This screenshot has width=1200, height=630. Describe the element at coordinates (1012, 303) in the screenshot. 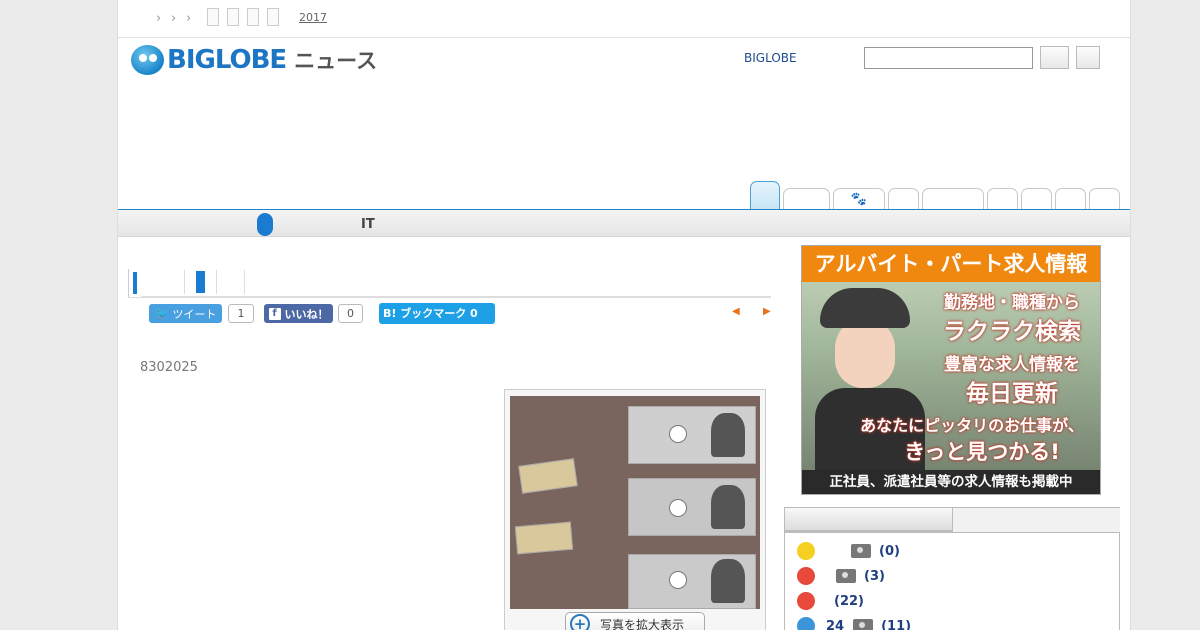

I see `ad-line: 勤務地・職種から` at that location.